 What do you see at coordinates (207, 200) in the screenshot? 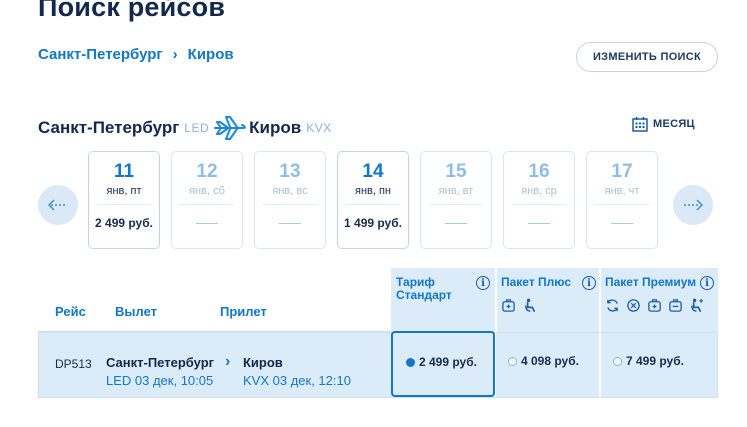
I see `date-card-12: 12 янв, сб` at bounding box center [207, 200].